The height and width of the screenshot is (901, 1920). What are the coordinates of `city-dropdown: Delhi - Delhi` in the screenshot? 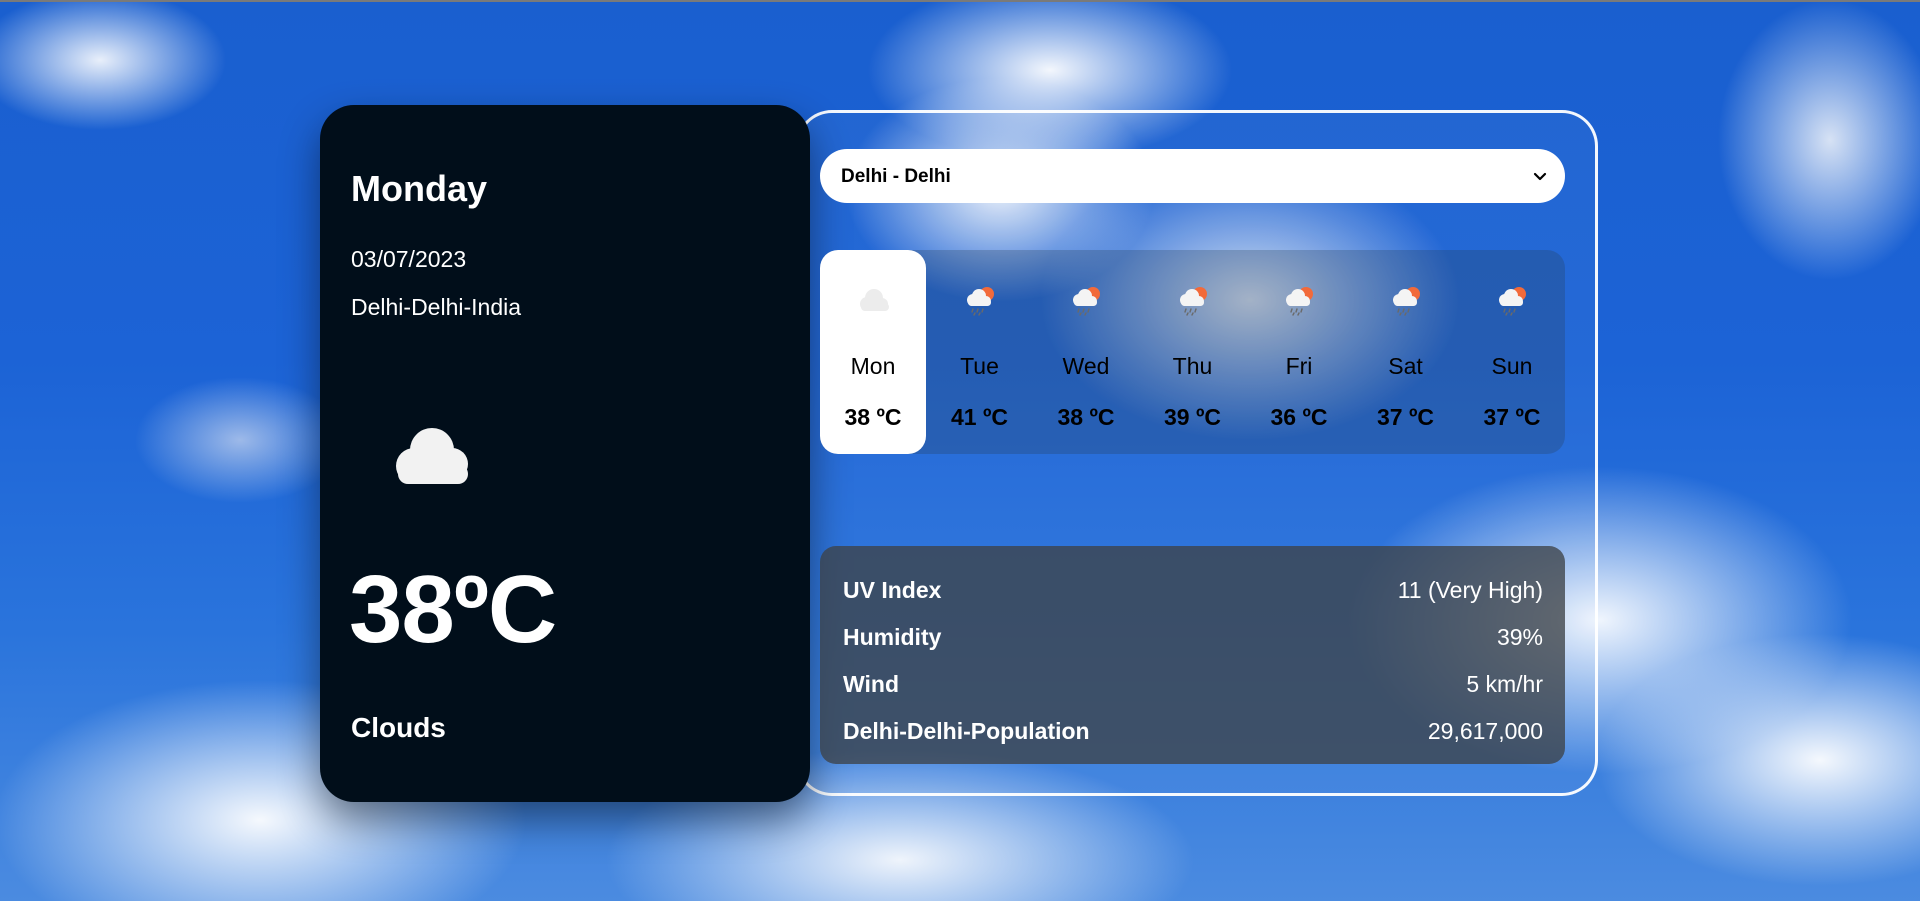 It's located at (1192, 176).